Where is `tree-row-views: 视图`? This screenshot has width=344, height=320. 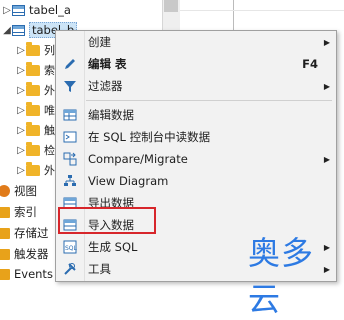
tree-row-views: 视图 is located at coordinates (18, 191).